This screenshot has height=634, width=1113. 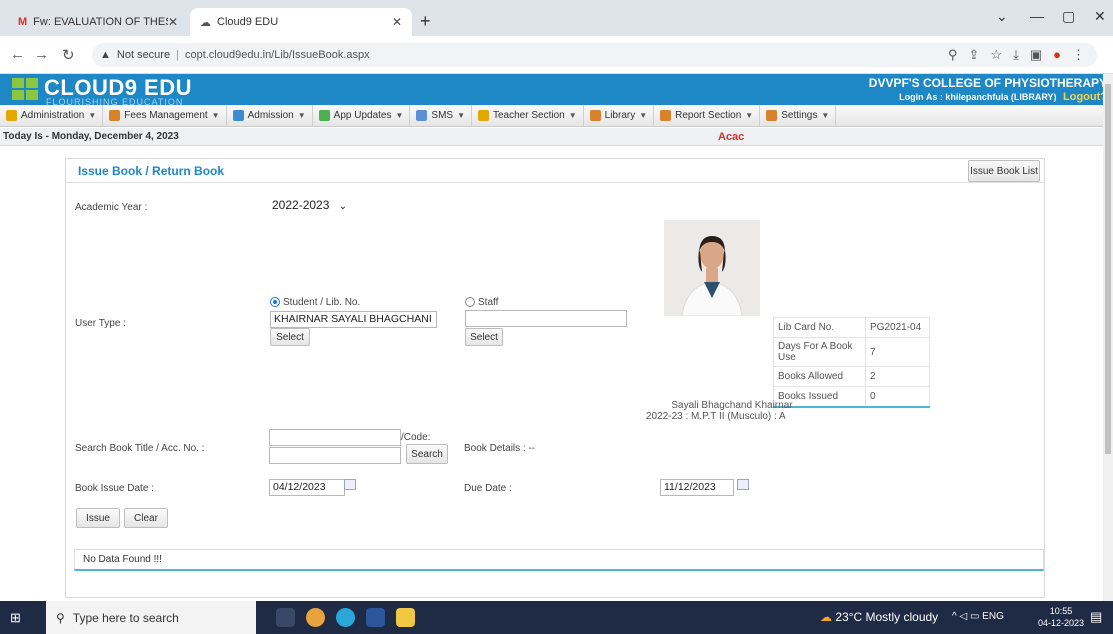 I want to click on student-class: 2022-23 : M.P.T II (Musculo) : A, so click(x=716, y=416).